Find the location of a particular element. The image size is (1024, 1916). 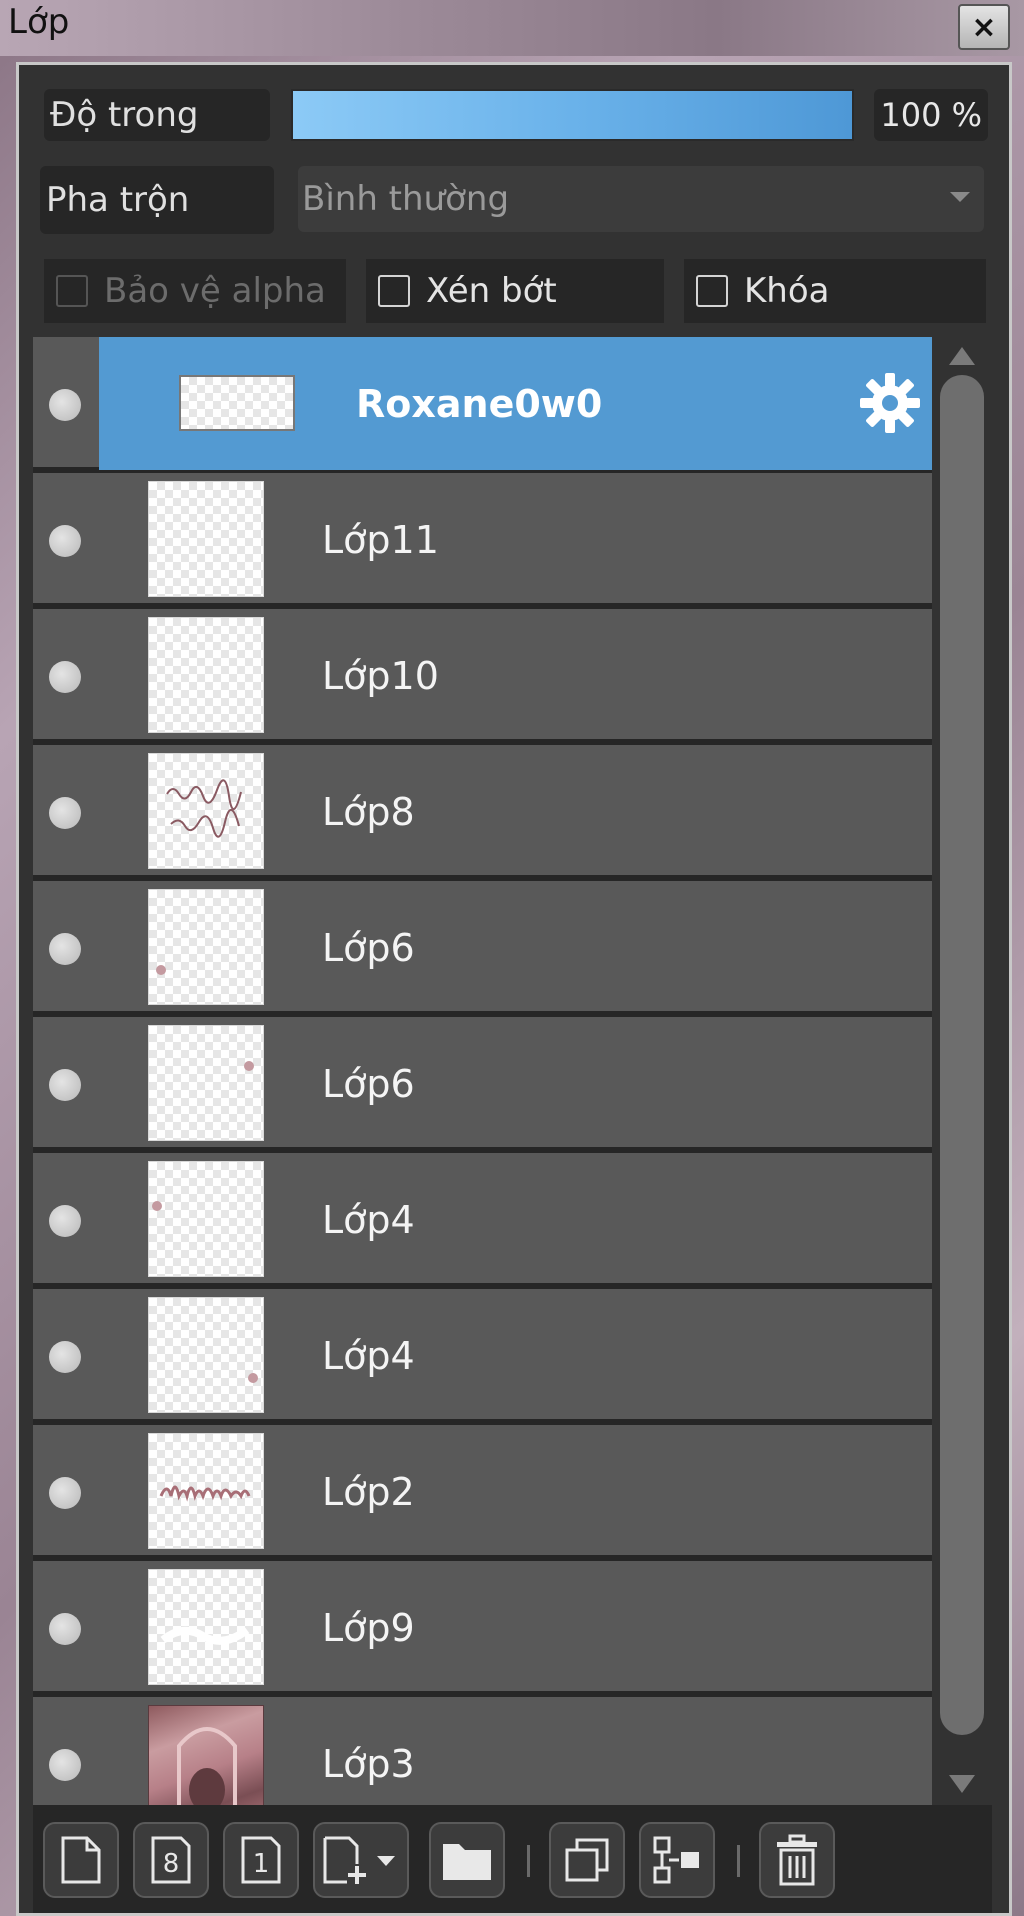

scroll-down-arrow-icon is located at coordinates (962, 1784).